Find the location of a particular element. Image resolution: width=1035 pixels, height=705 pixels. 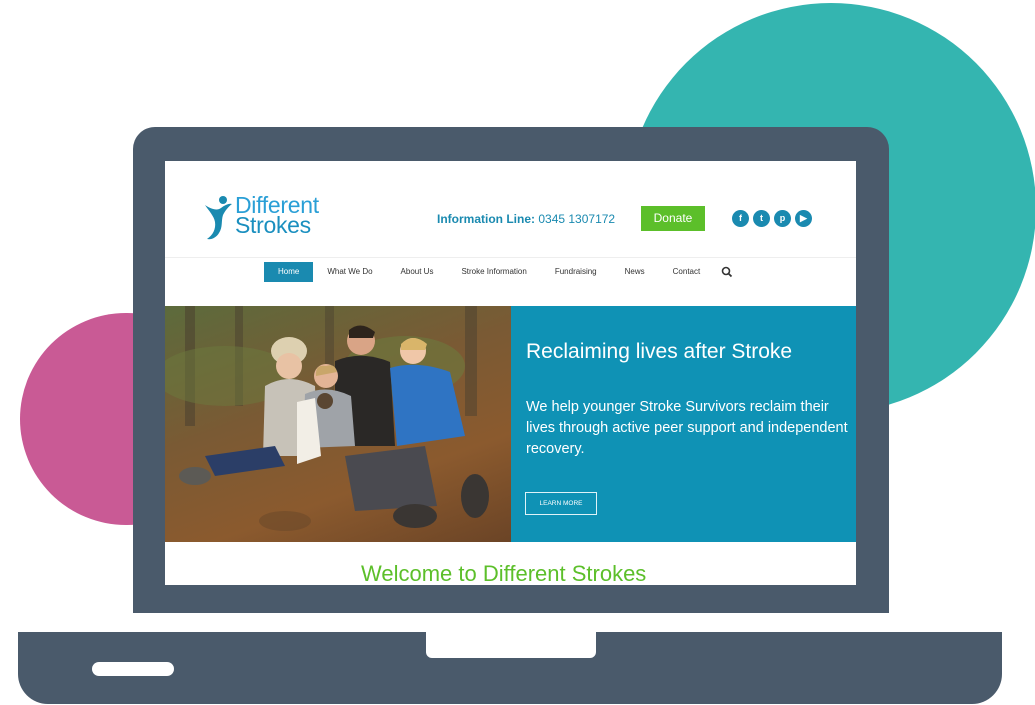

site-logo: Different Strokes is located at coordinates (261, 218).